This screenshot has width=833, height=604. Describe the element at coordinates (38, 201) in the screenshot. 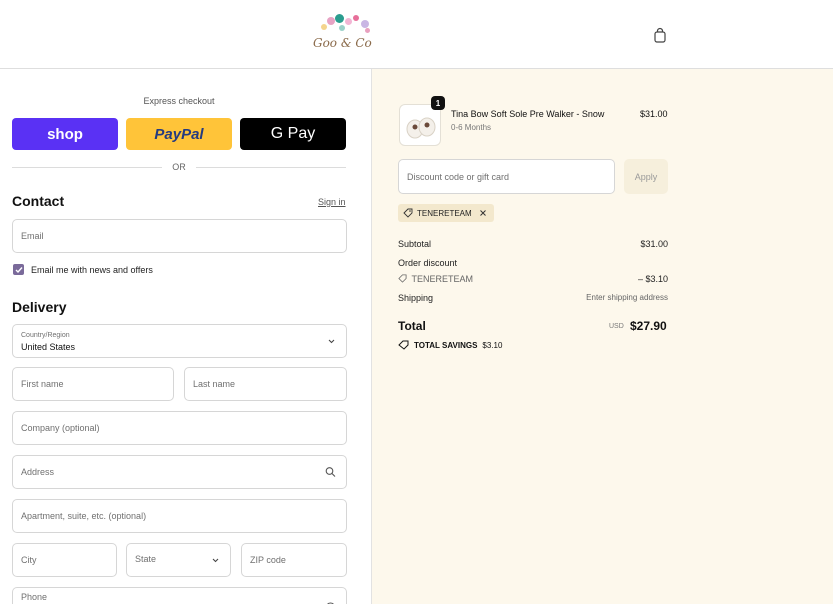

I see `contact-heading: Contact` at that location.